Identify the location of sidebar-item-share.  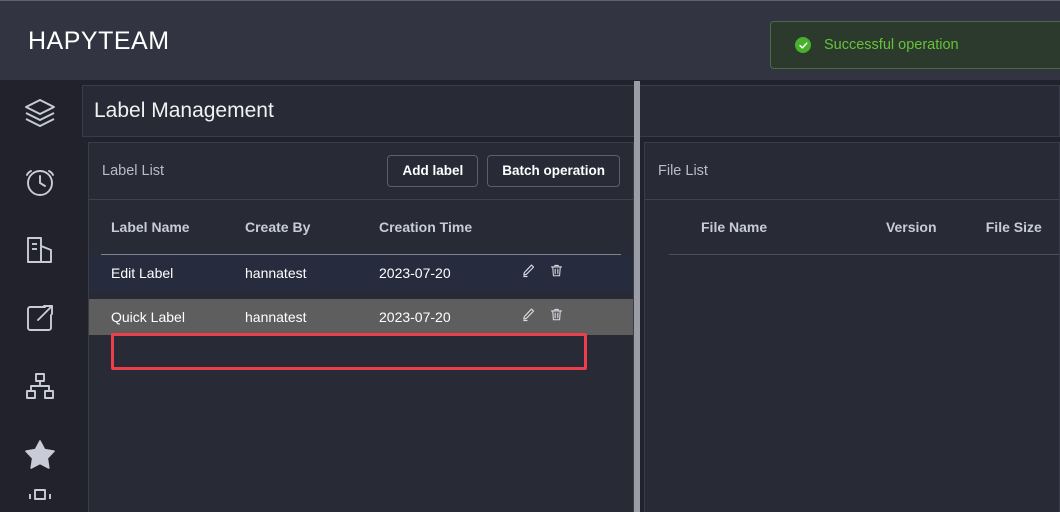
(40, 318).